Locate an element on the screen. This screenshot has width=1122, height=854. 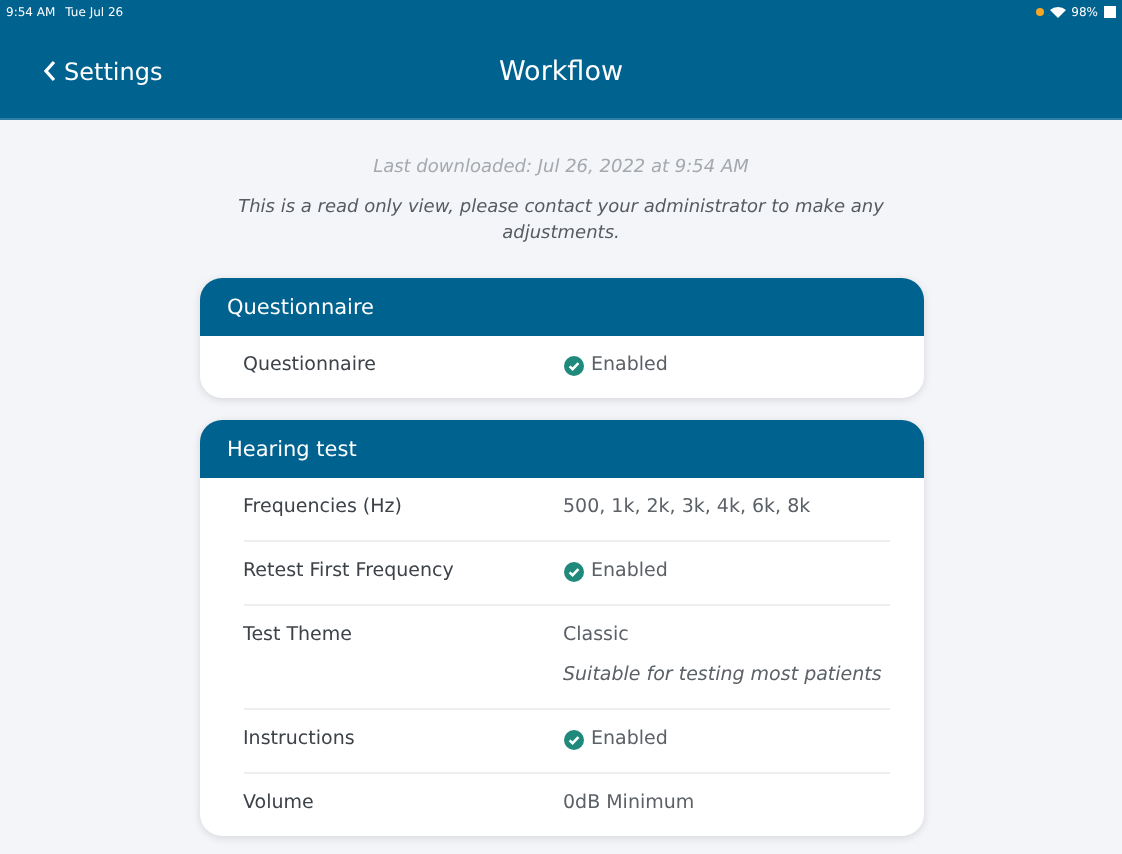
chevron-left-icon is located at coordinates (50, 71).